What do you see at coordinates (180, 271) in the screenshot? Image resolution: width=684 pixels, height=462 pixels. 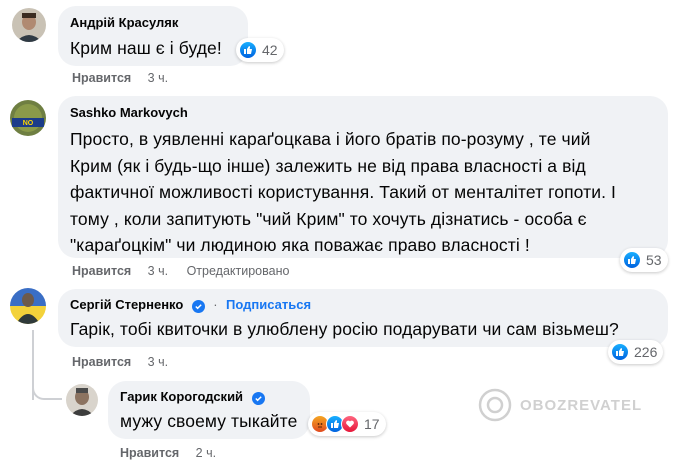 I see `comment-actions: Нравится 3 ч. Отредактировано` at bounding box center [180, 271].